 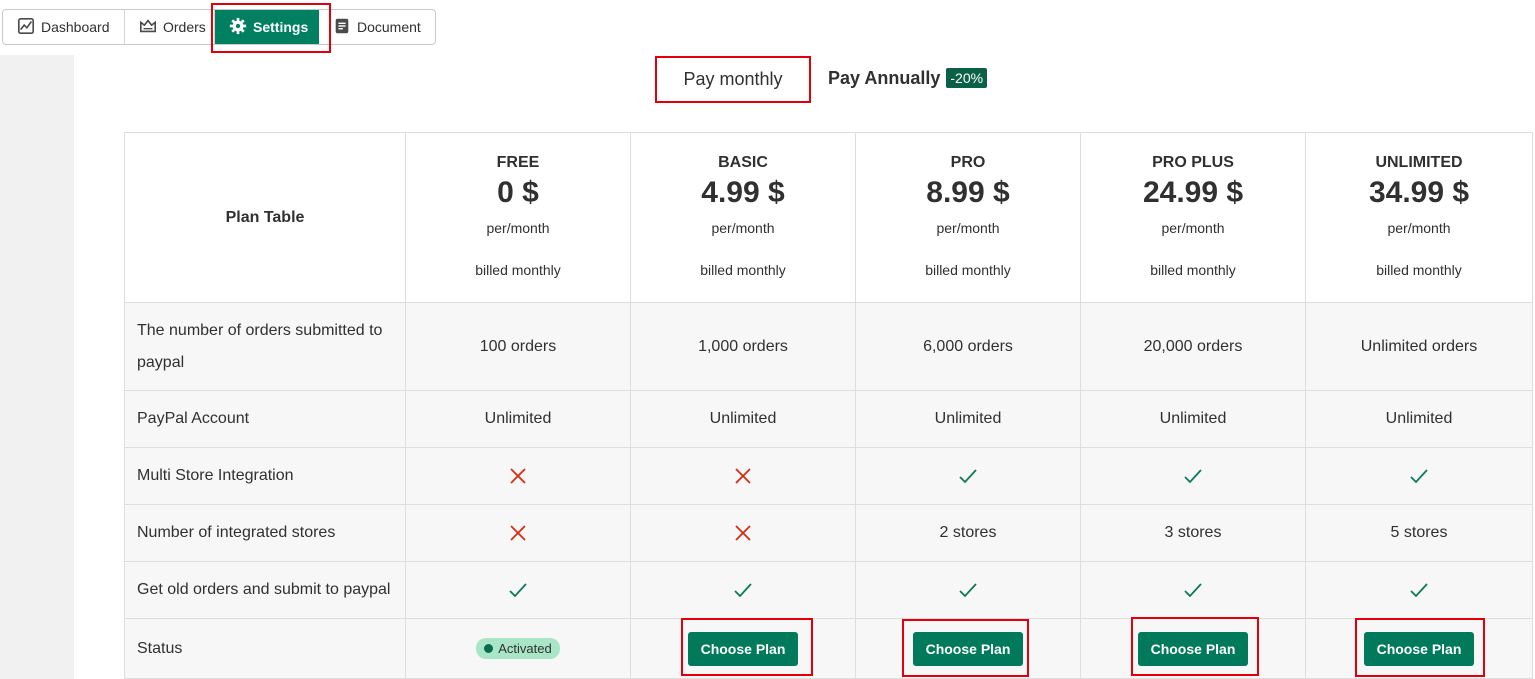 I want to click on document-icon, so click(x=342, y=27).